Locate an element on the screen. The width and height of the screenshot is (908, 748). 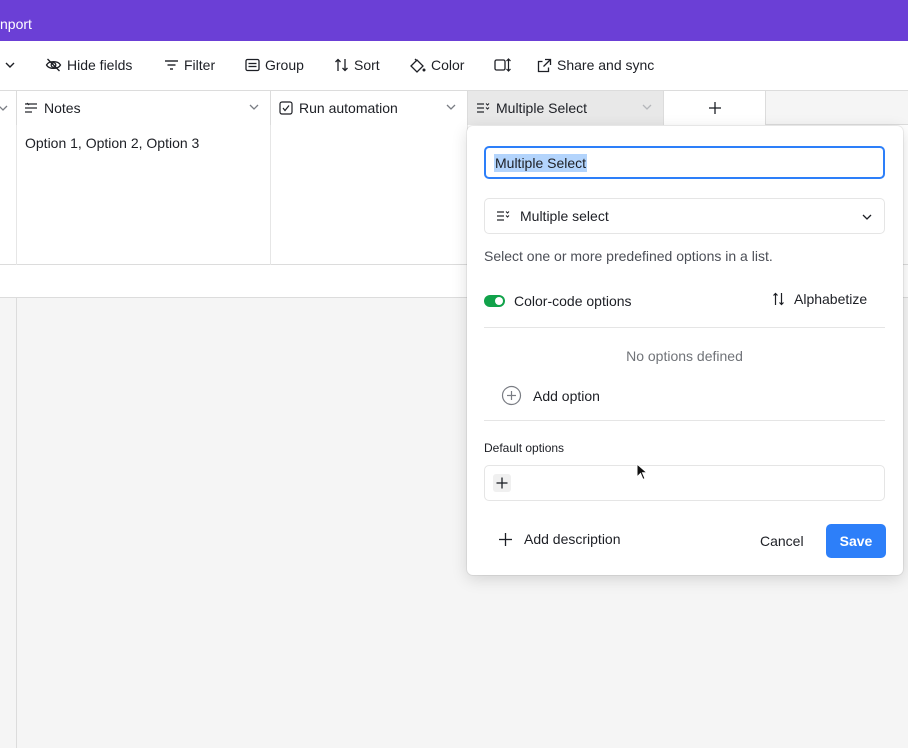
cancel-button: Cancel is located at coordinates (782, 541).